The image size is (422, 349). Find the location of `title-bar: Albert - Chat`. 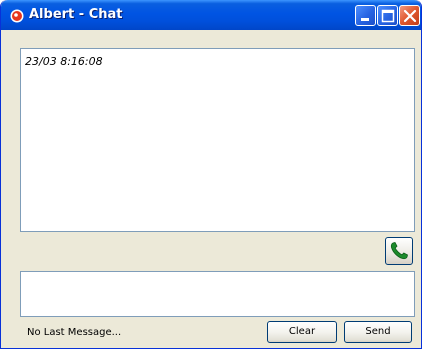

title-bar: Albert - Chat is located at coordinates (211, 15).